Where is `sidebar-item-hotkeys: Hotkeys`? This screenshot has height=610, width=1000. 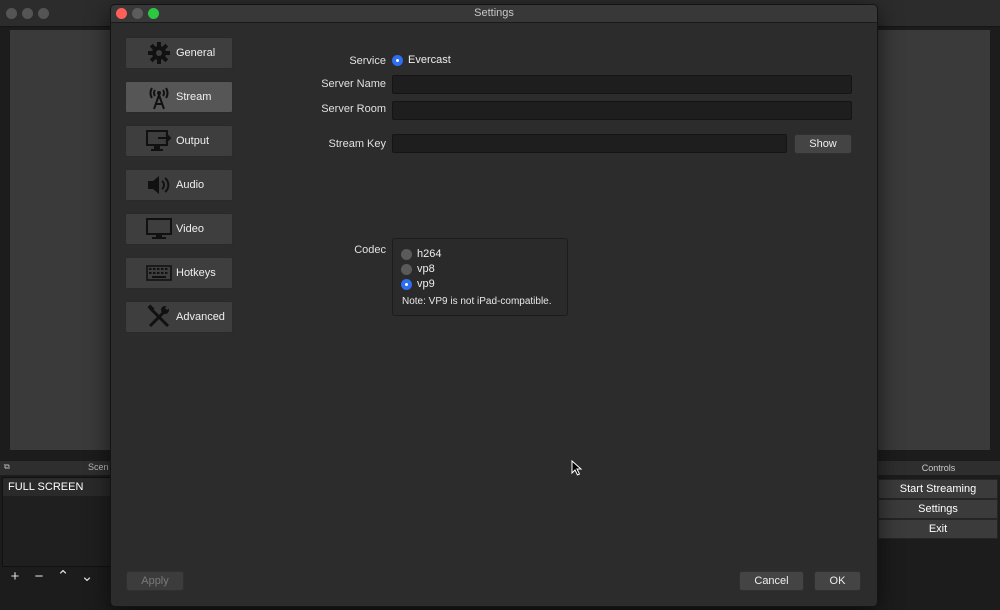 sidebar-item-hotkeys: Hotkeys is located at coordinates (179, 273).